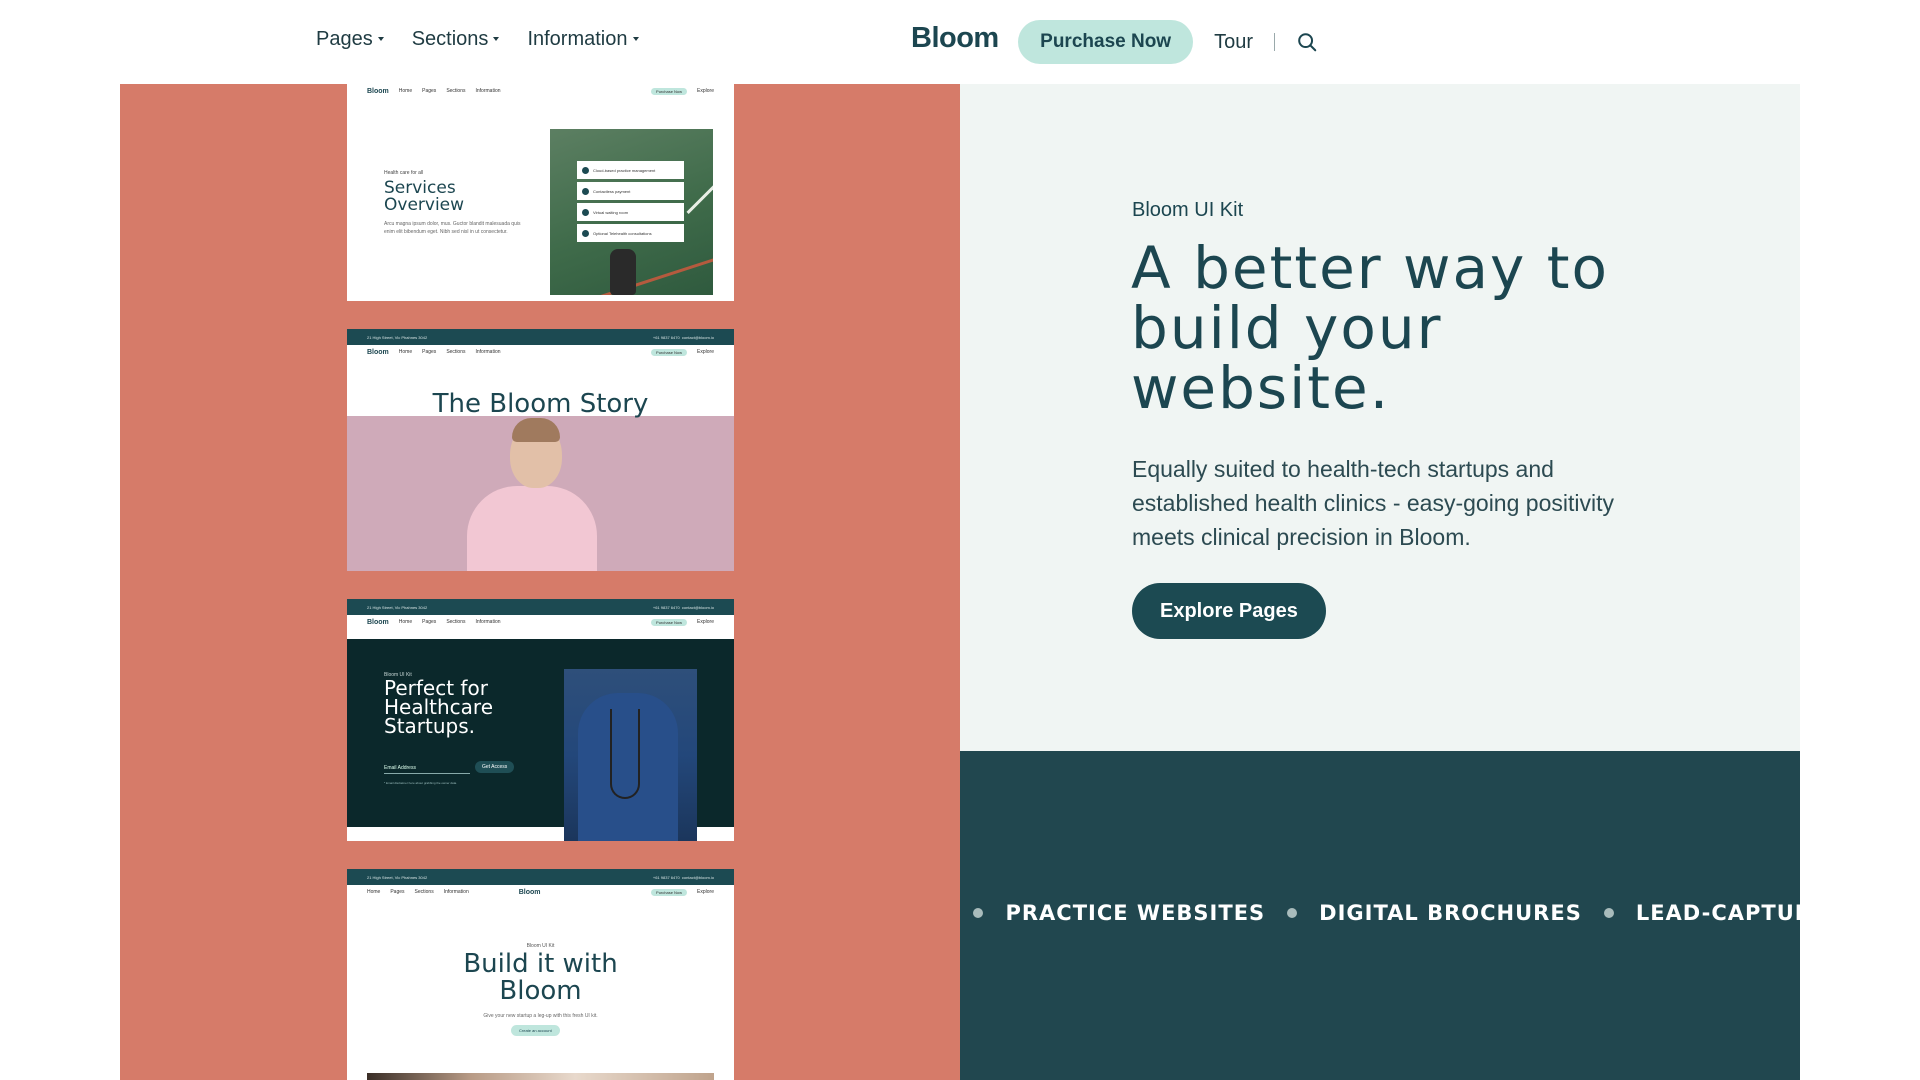  What do you see at coordinates (540, 404) in the screenshot?
I see `story-title: The Bloom Story` at bounding box center [540, 404].